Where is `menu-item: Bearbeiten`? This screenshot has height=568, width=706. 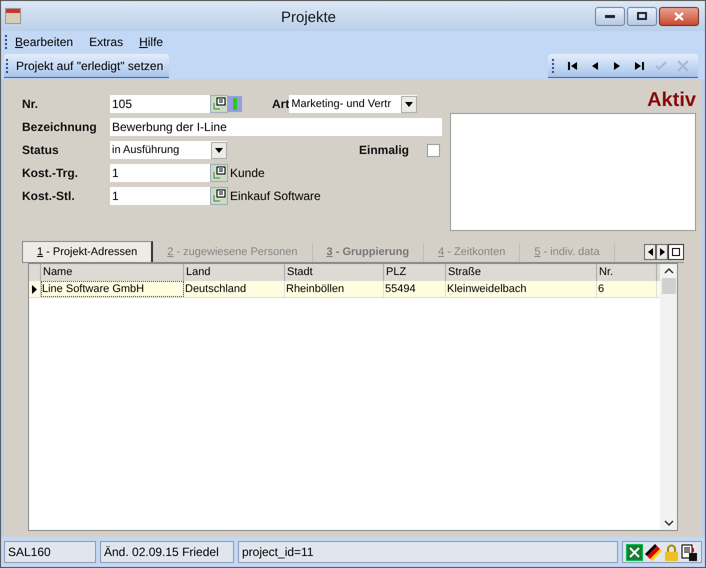 menu-item: Bearbeiten is located at coordinates (44, 42).